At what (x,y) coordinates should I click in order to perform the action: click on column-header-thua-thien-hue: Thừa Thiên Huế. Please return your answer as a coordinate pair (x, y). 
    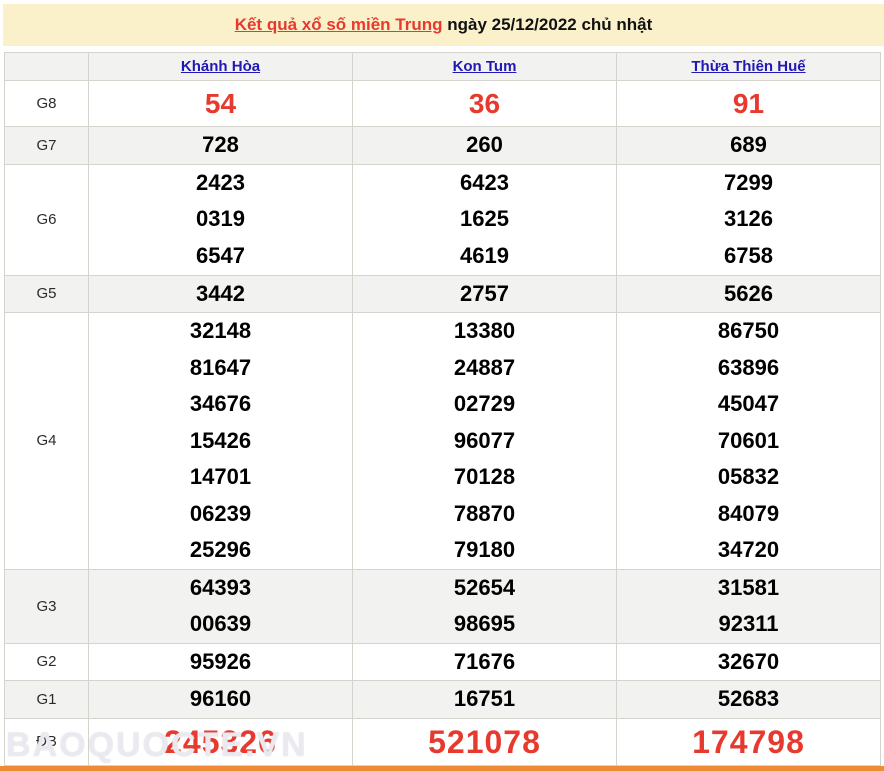
    Looking at the image, I should click on (748, 66).